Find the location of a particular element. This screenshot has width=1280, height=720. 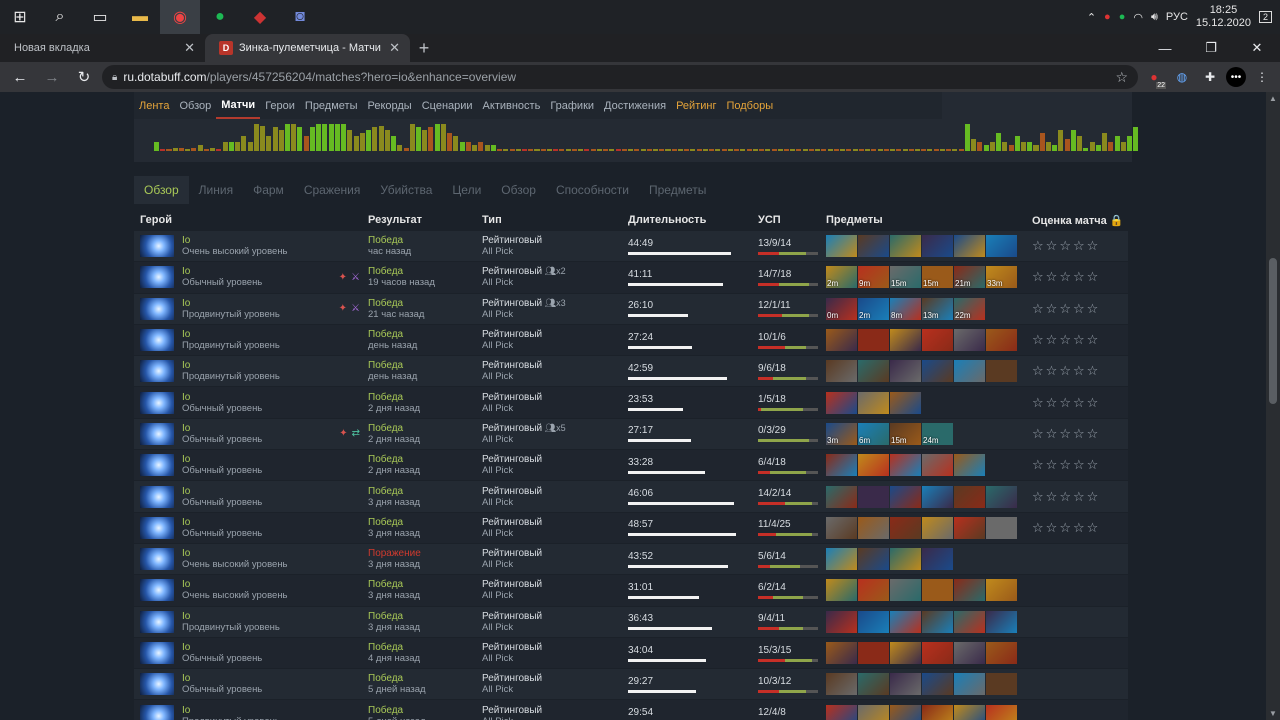

extensions-puzzle-icon: ✚ is located at coordinates (1210, 77).